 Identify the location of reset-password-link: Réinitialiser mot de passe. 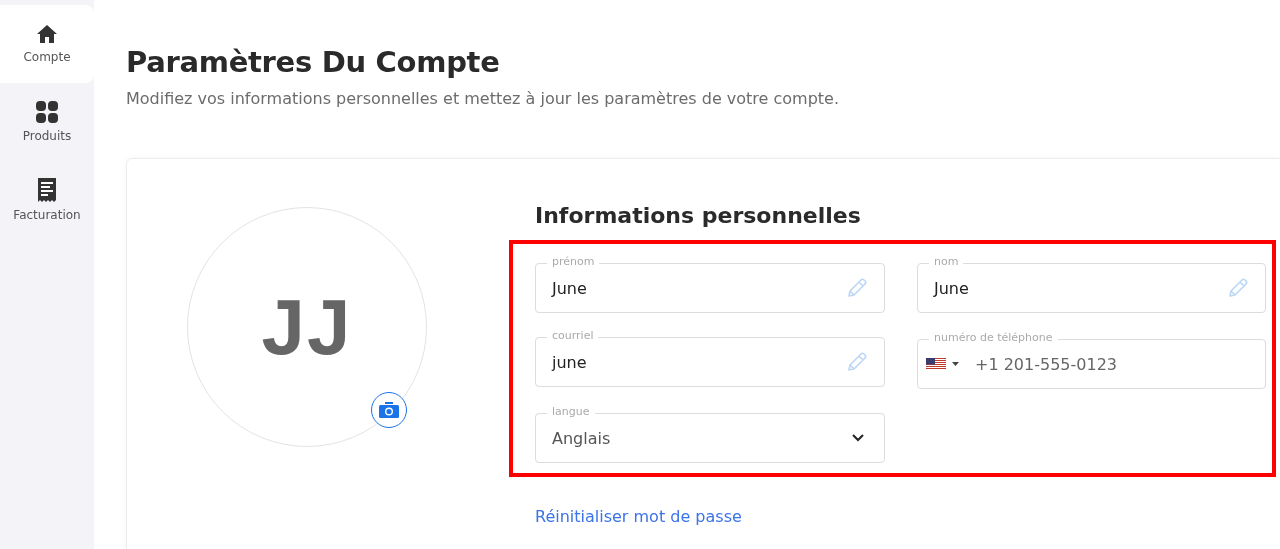
(905, 516).